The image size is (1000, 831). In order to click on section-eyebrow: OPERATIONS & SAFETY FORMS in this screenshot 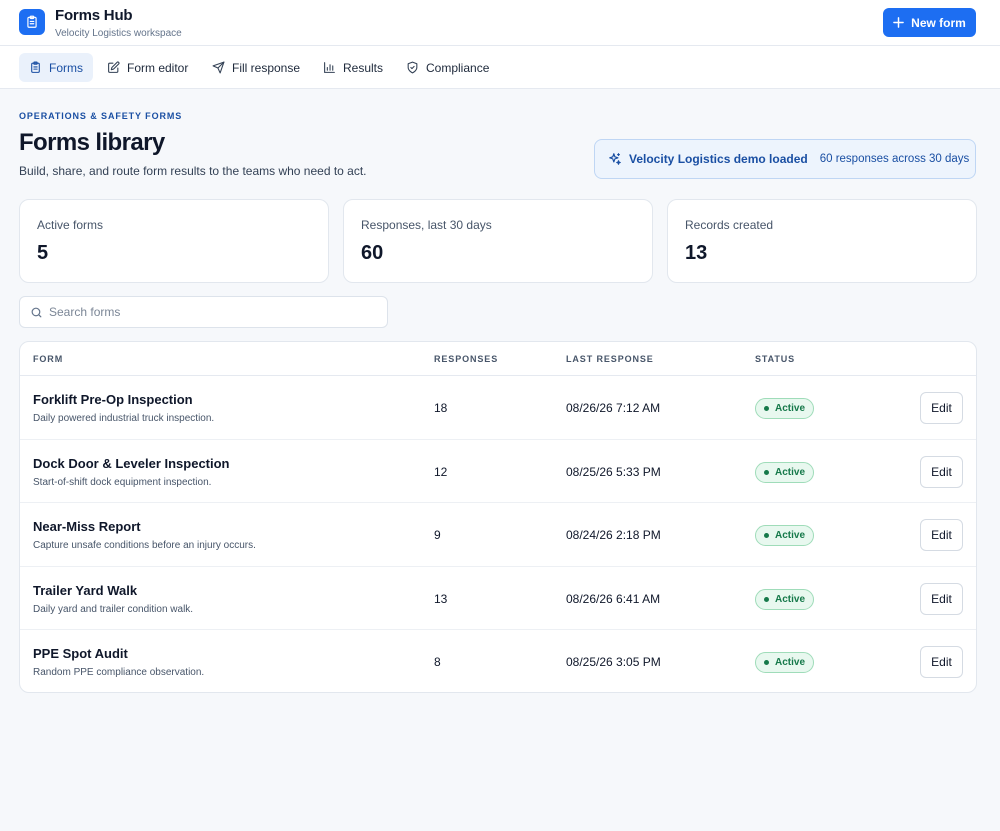, I will do `click(101, 116)`.